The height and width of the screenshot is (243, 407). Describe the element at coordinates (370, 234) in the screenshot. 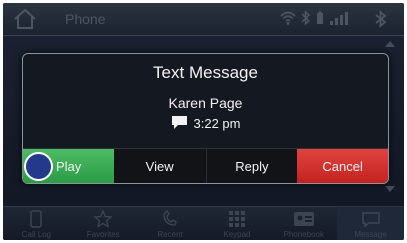

I see `nav-label: Message` at that location.